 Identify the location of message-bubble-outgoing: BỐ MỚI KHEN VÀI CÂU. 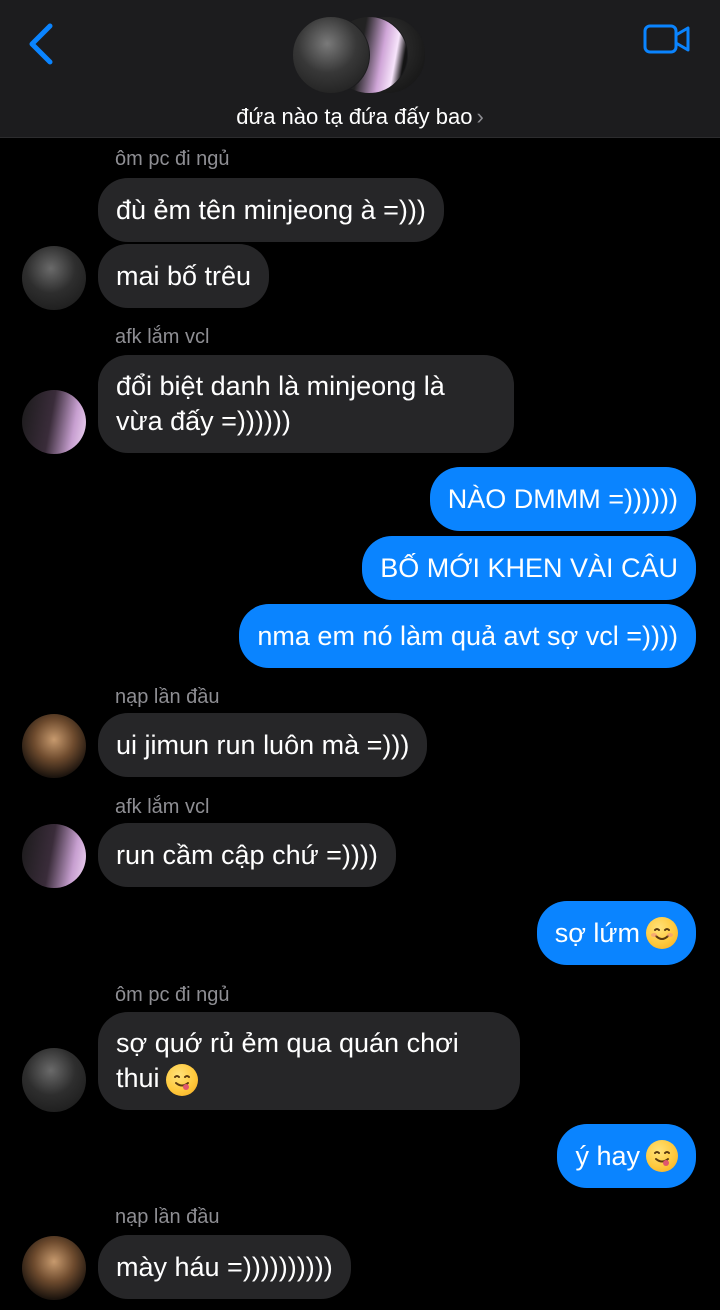
(529, 568).